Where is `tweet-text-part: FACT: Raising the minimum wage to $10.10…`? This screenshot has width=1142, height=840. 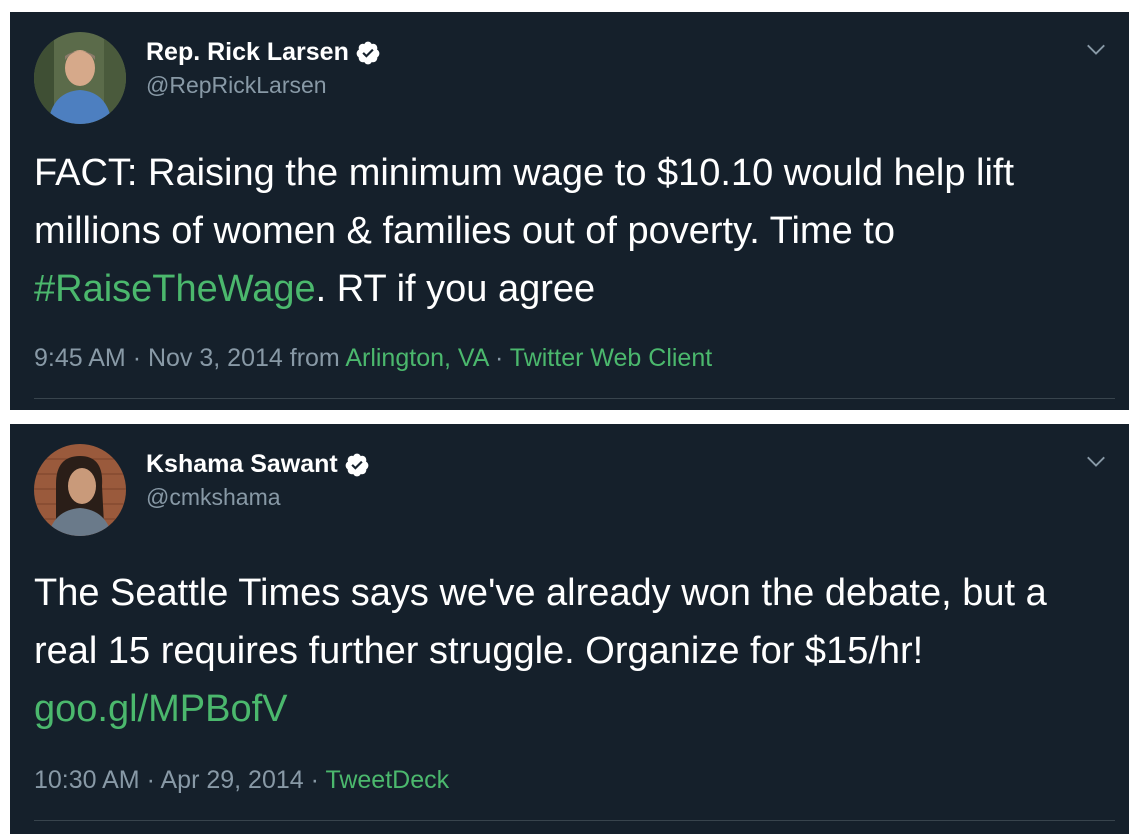 tweet-text-part: FACT: Raising the minimum wage to $10.10… is located at coordinates (524, 202).